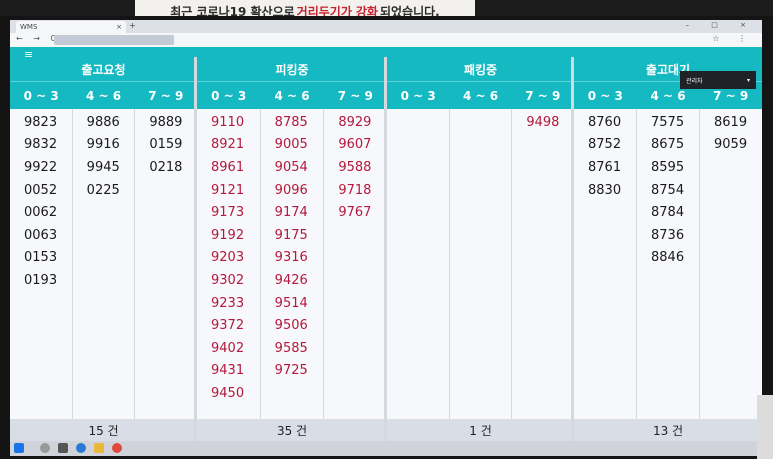  Describe the element at coordinates (605, 167) in the screenshot. I see `order-number: 8761` at that location.